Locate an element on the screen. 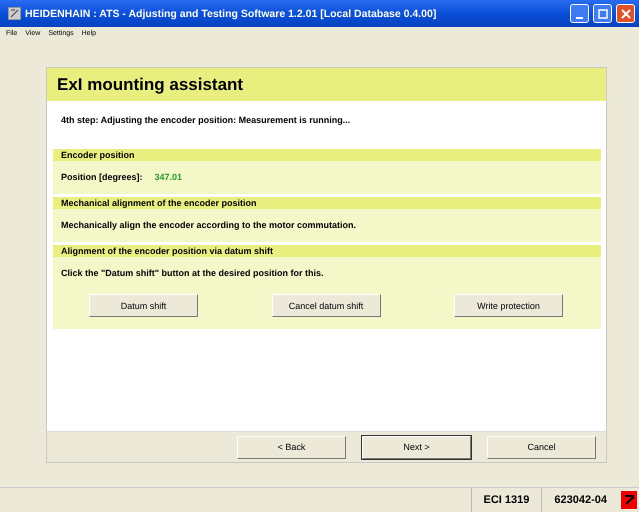  section-heading: Mechanical alignment of the encoder position is located at coordinates (327, 203).